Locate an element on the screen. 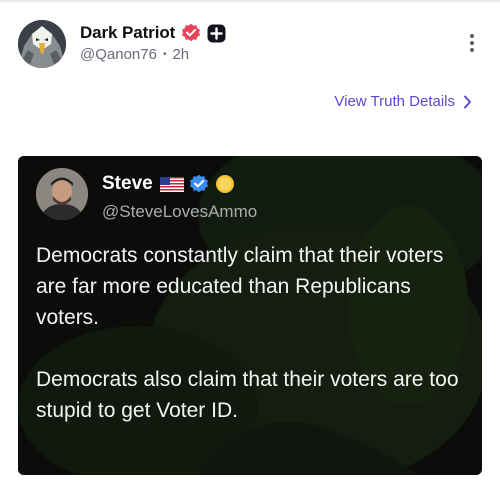  quoted-handle: @SteveLovesAmmo is located at coordinates (179, 212).